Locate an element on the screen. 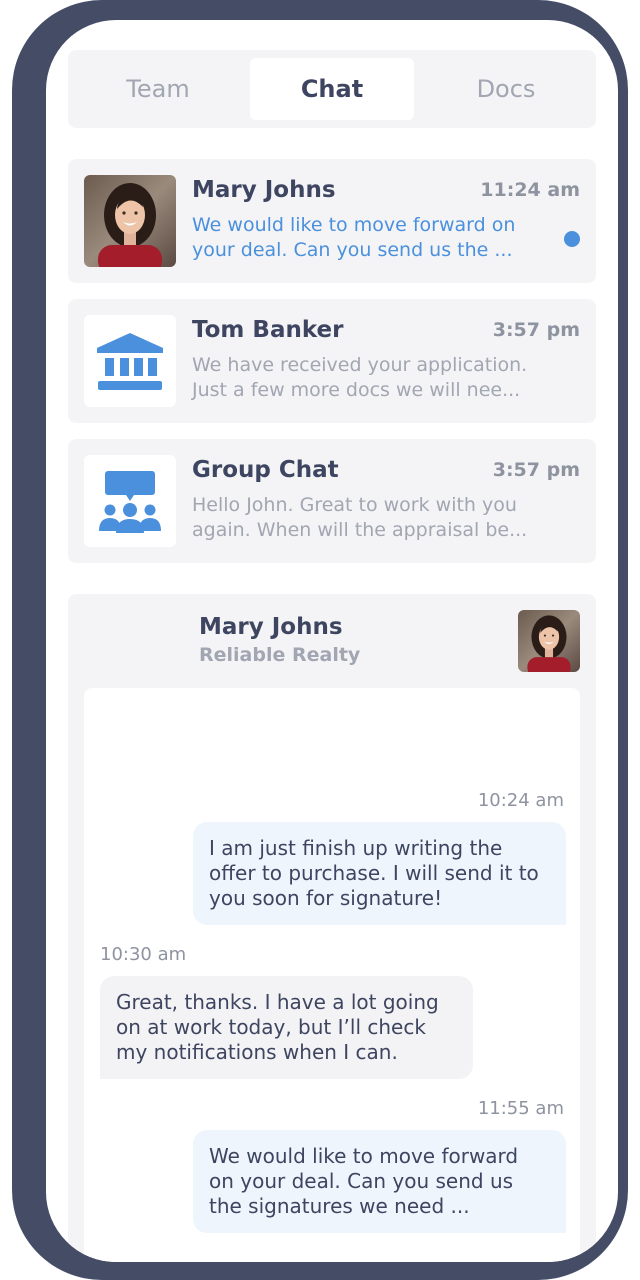 The height and width of the screenshot is (1280, 640). tab-bar: Team Chat Docs is located at coordinates (332, 89).